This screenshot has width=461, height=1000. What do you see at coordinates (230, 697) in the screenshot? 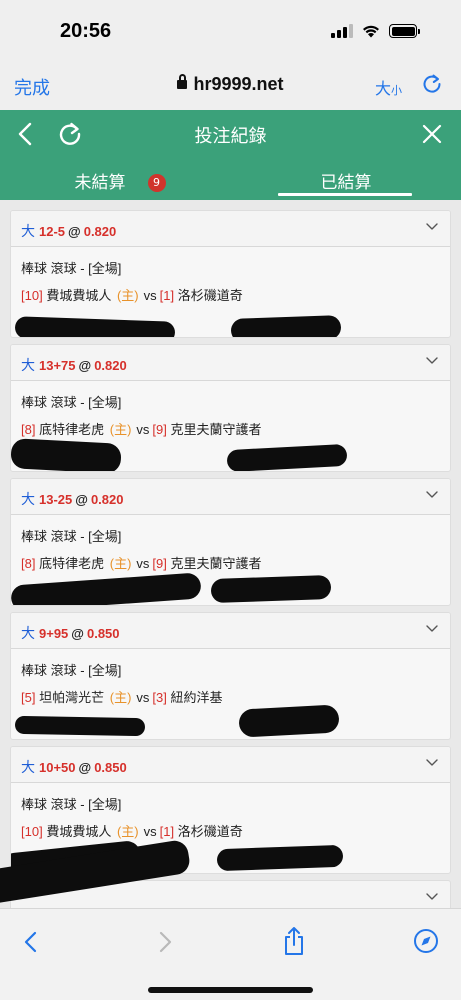
I see `matchup: [5] 坦帕灣光芒 (主) vs [3] 紐約洋基` at bounding box center [230, 697].